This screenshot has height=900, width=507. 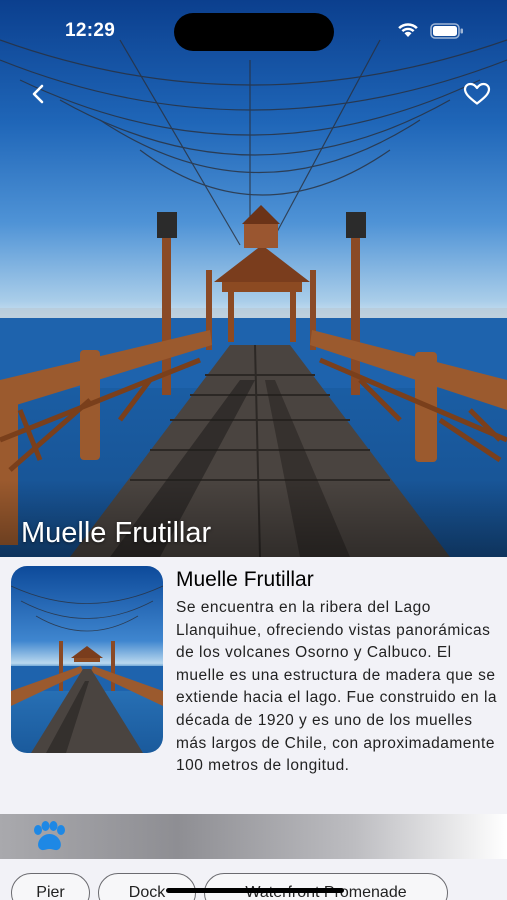 I want to click on back-button, so click(x=38, y=94).